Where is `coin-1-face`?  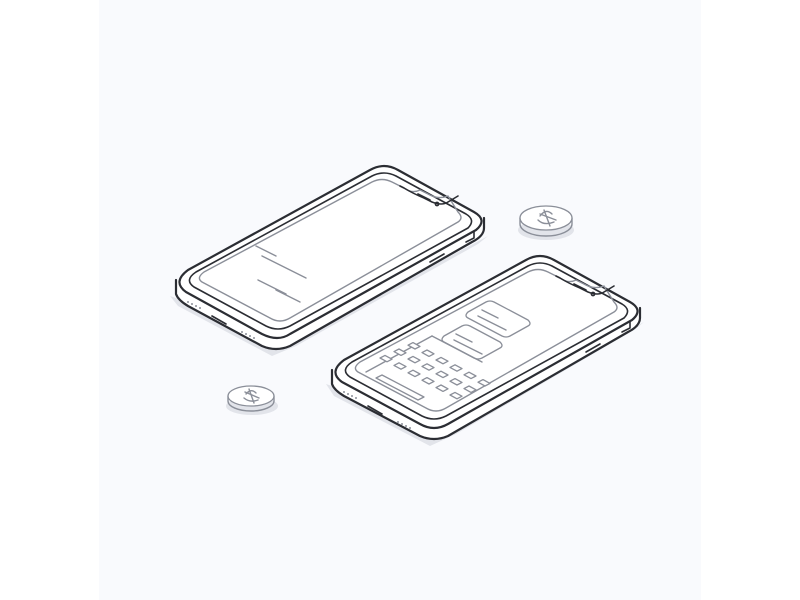
coin-1-face is located at coordinates (546, 218).